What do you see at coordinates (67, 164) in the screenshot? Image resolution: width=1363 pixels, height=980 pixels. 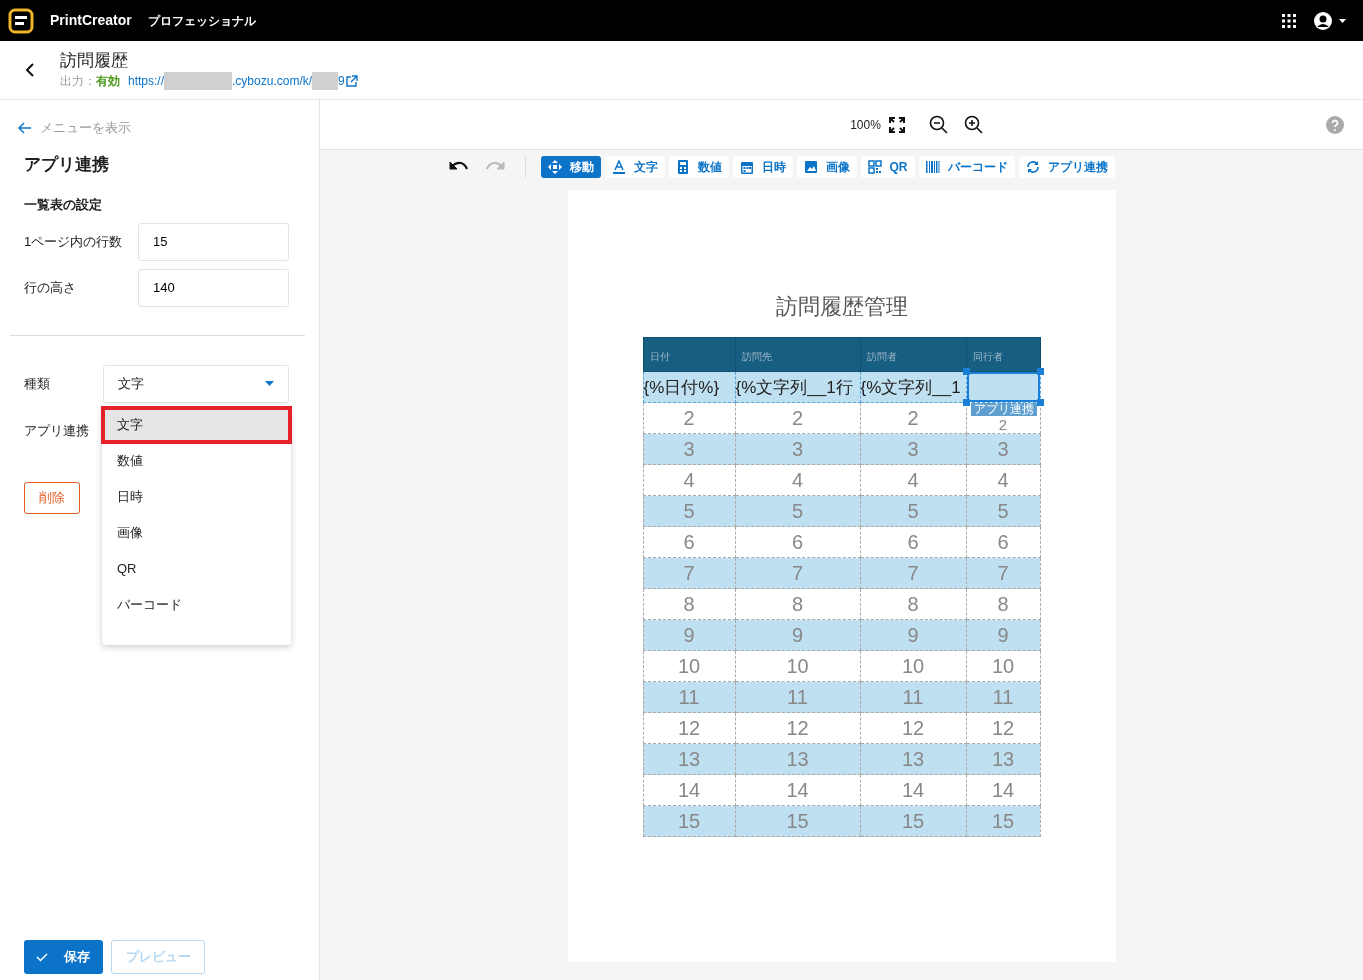 I see `panel-heading: アプリ連携` at bounding box center [67, 164].